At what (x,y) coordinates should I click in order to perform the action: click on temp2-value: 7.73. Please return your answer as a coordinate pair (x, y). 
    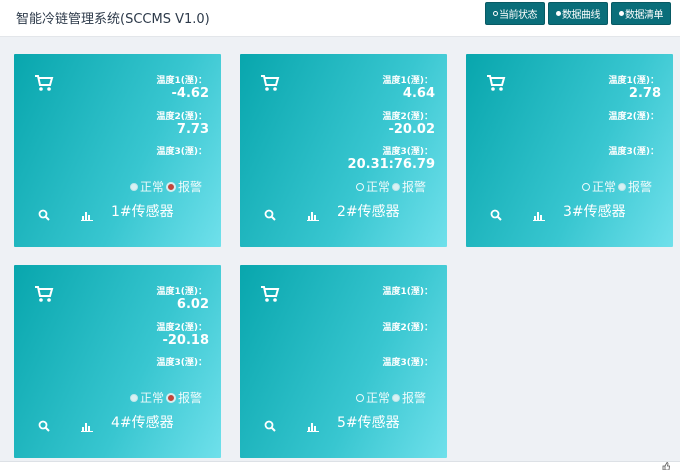
    Looking at the image, I should click on (192, 129).